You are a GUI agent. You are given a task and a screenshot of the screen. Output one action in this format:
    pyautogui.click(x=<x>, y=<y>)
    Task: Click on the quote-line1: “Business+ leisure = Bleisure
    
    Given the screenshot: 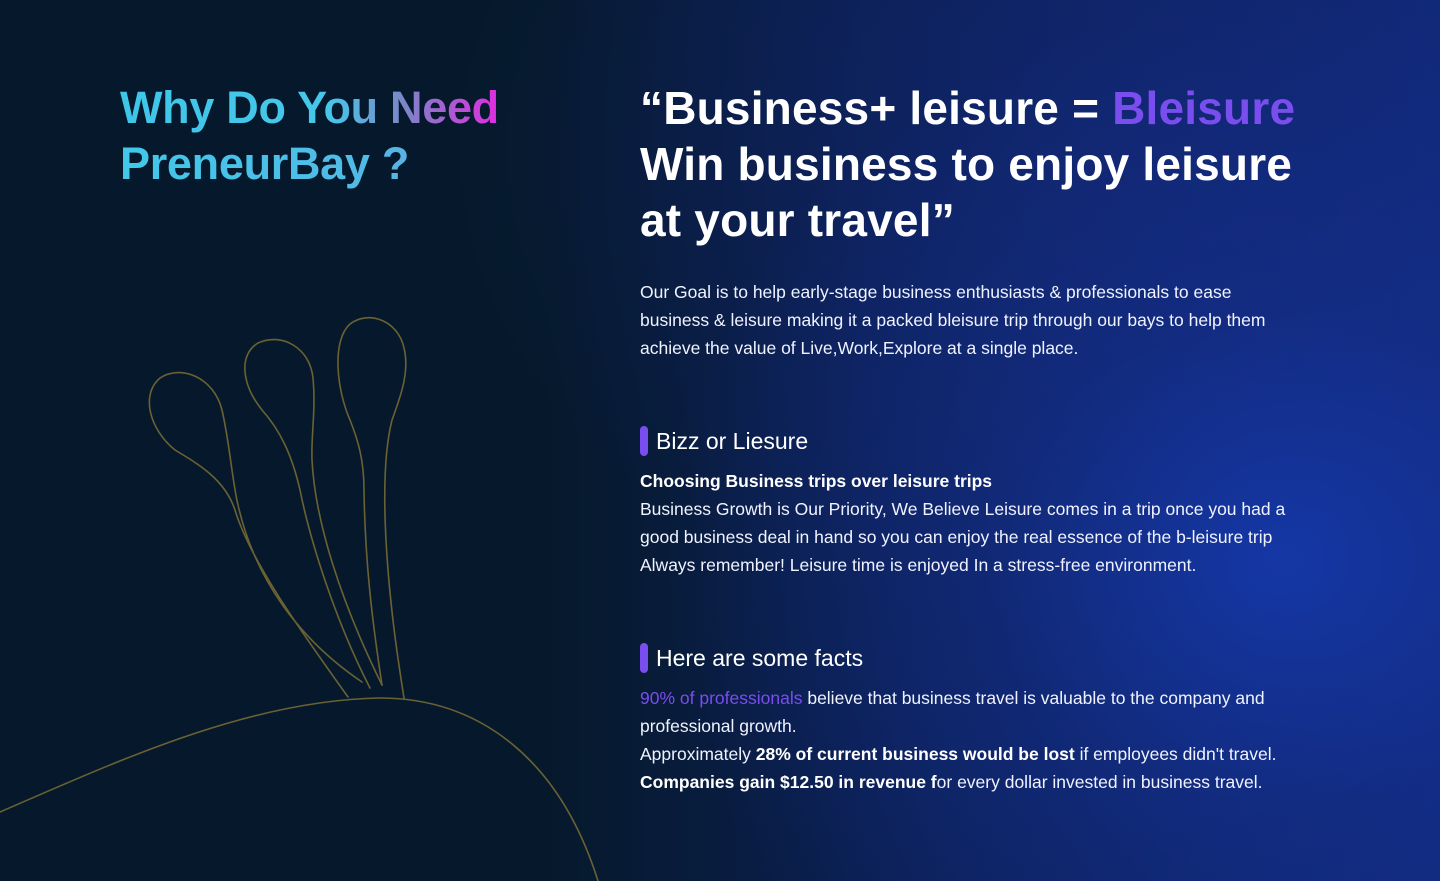 What is the action you would take?
    pyautogui.click(x=980, y=108)
    